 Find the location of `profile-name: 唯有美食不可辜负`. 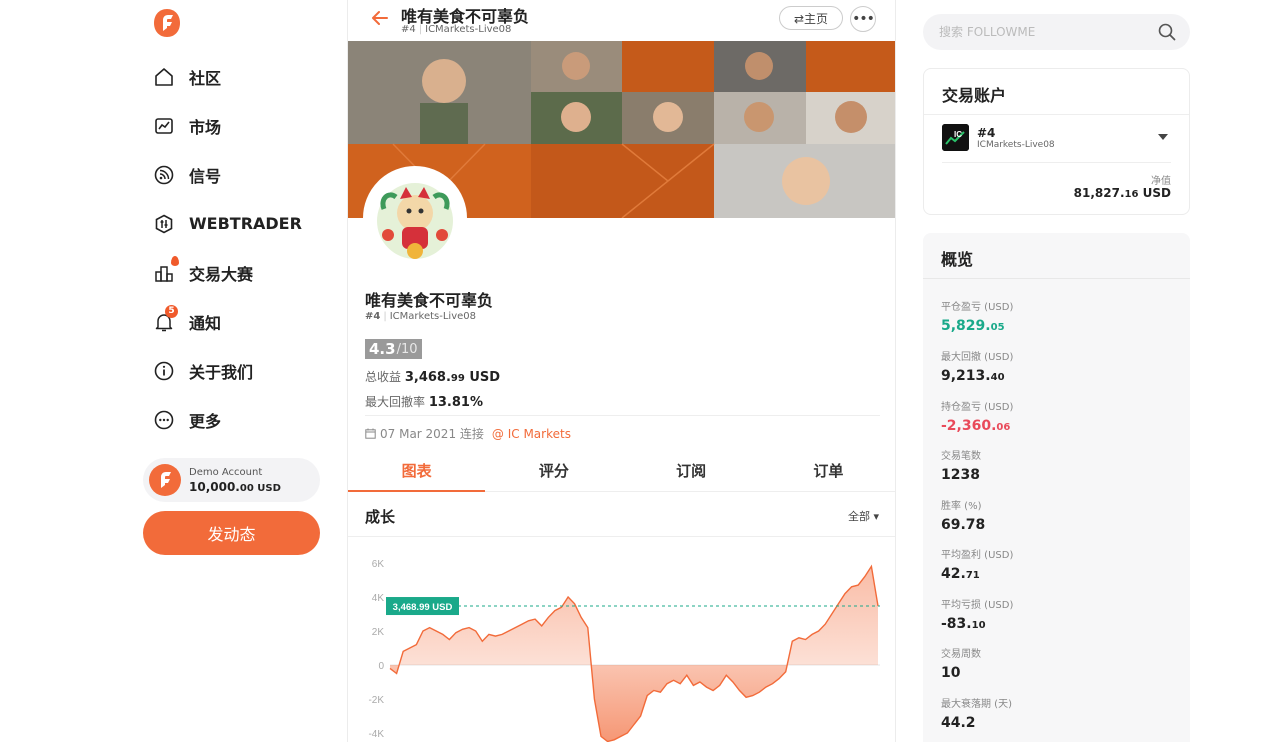

profile-name: 唯有美食不可辜负 is located at coordinates (429, 300).